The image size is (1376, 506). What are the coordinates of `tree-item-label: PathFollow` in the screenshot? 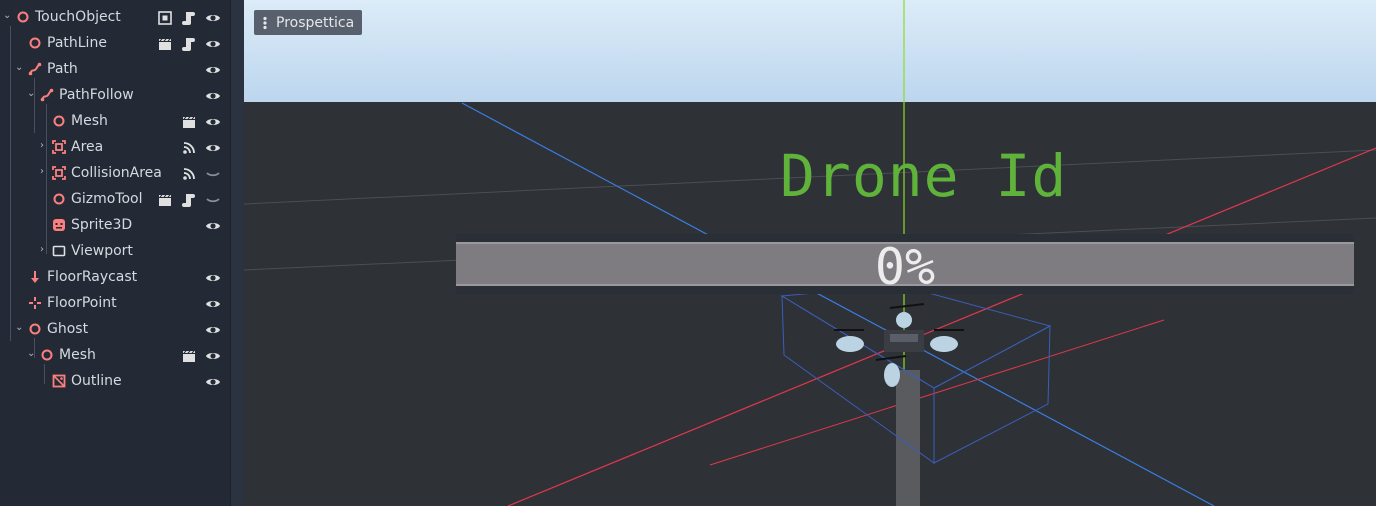 It's located at (96, 95).